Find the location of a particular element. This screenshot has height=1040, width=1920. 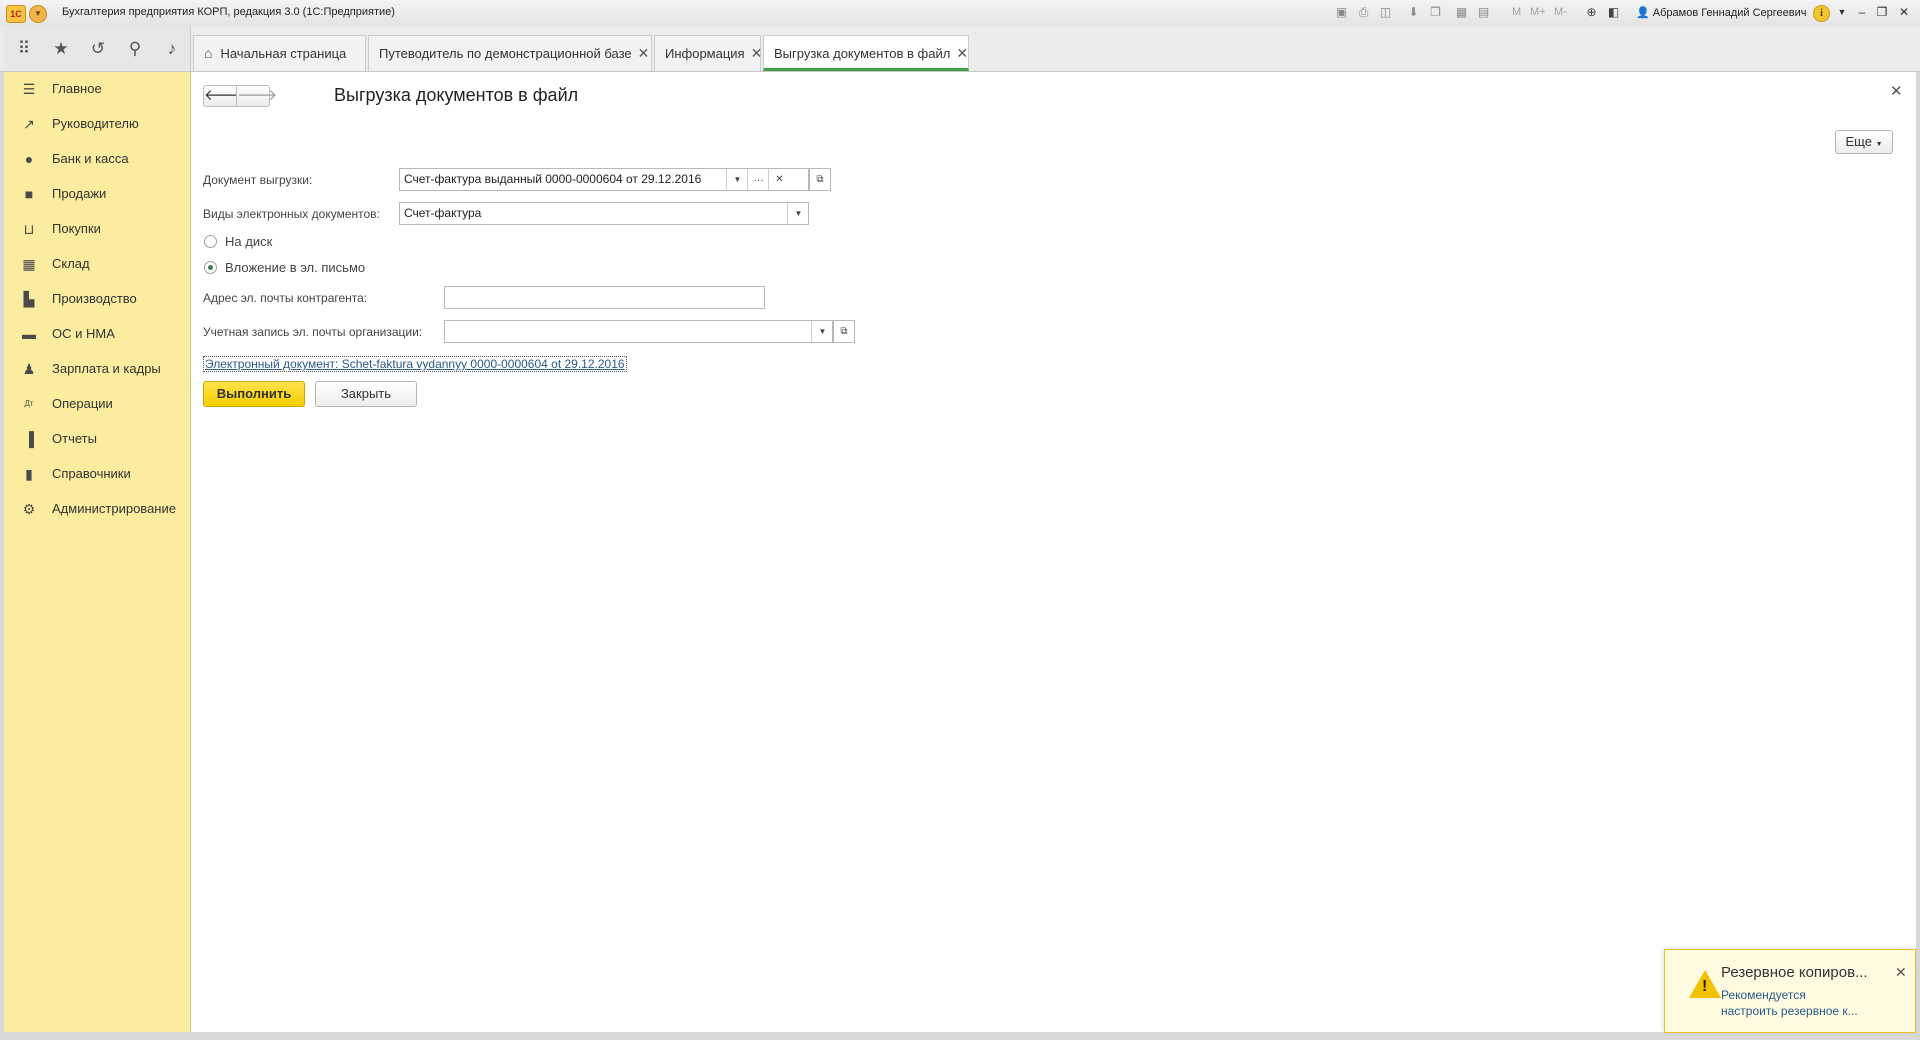

account-field: ▼ is located at coordinates (638, 331).